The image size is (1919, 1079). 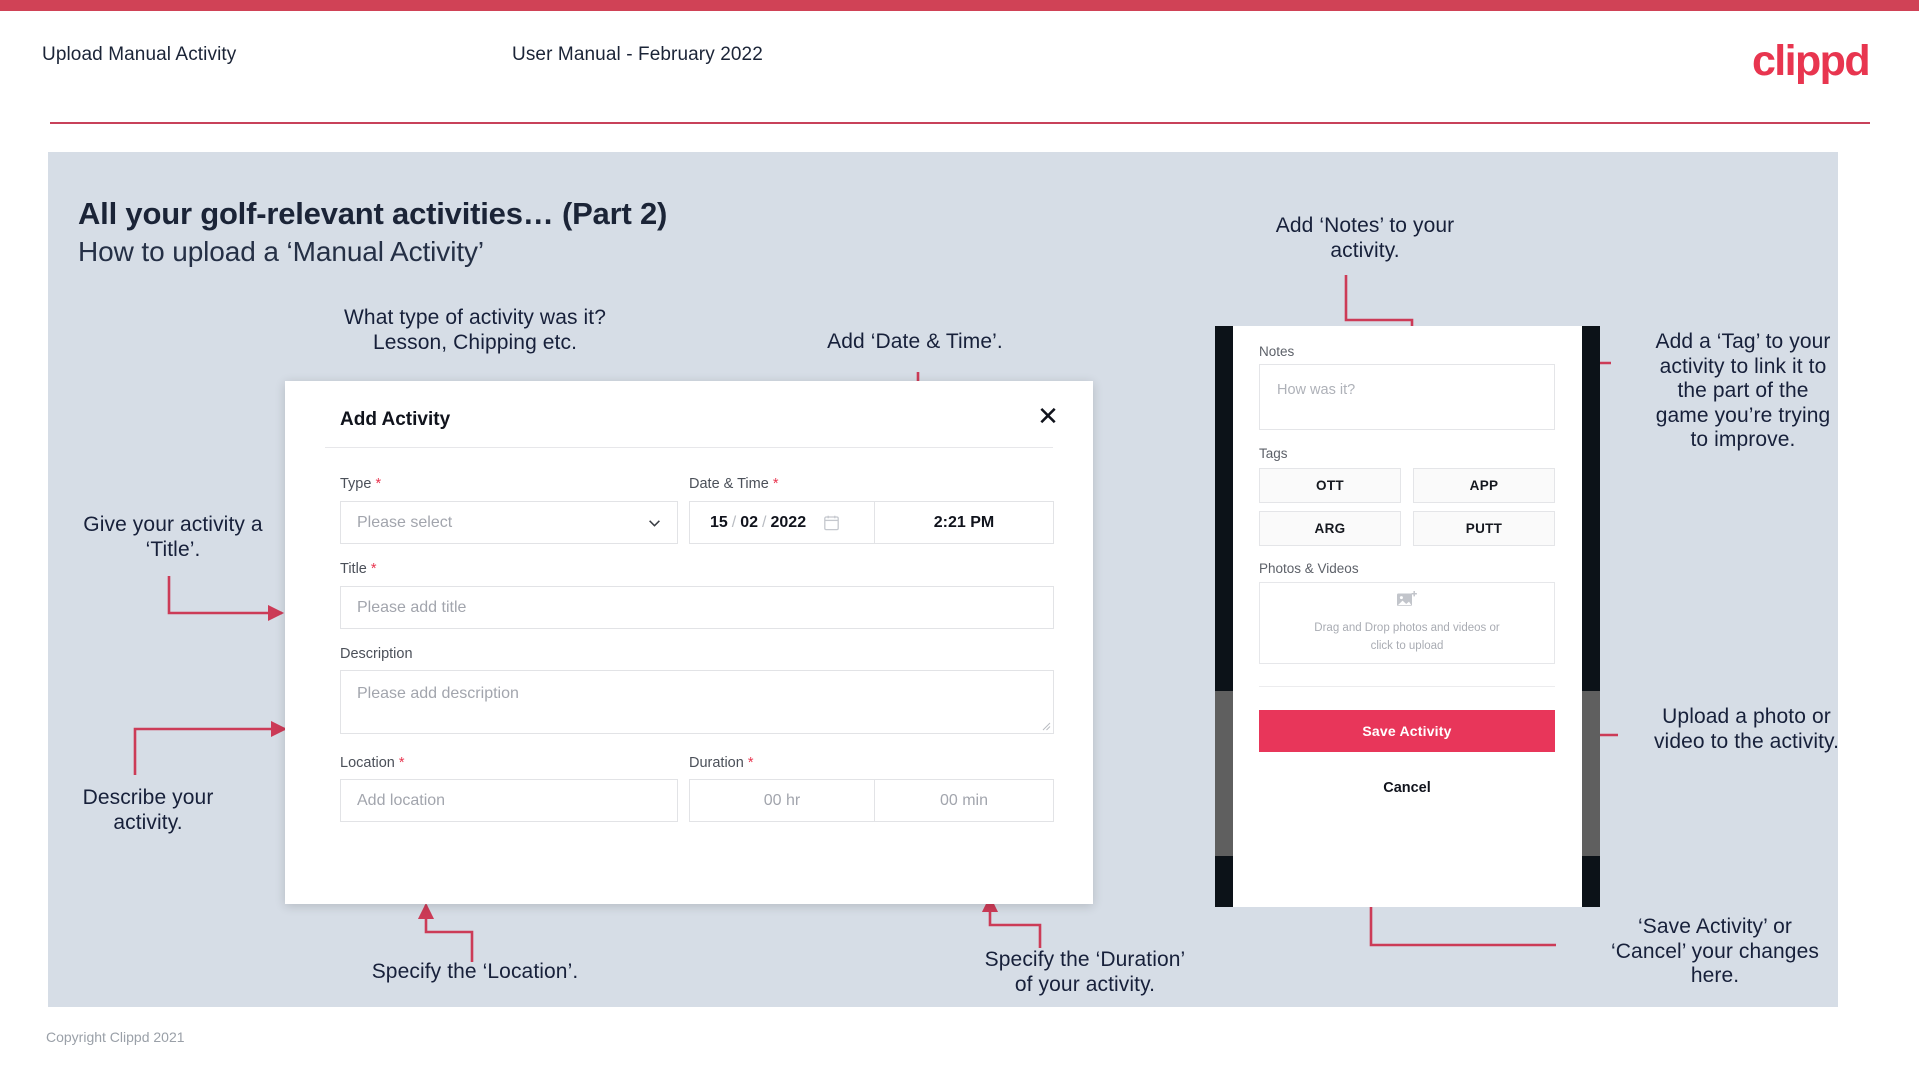 What do you see at coordinates (1046, 726) in the screenshot?
I see `resize-grip-icon` at bounding box center [1046, 726].